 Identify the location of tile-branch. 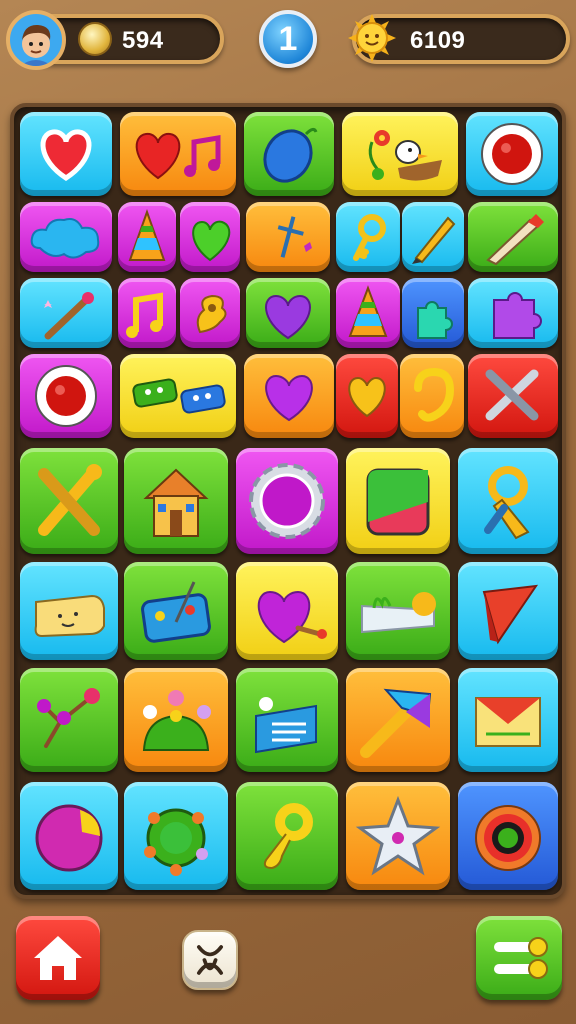
(69, 720).